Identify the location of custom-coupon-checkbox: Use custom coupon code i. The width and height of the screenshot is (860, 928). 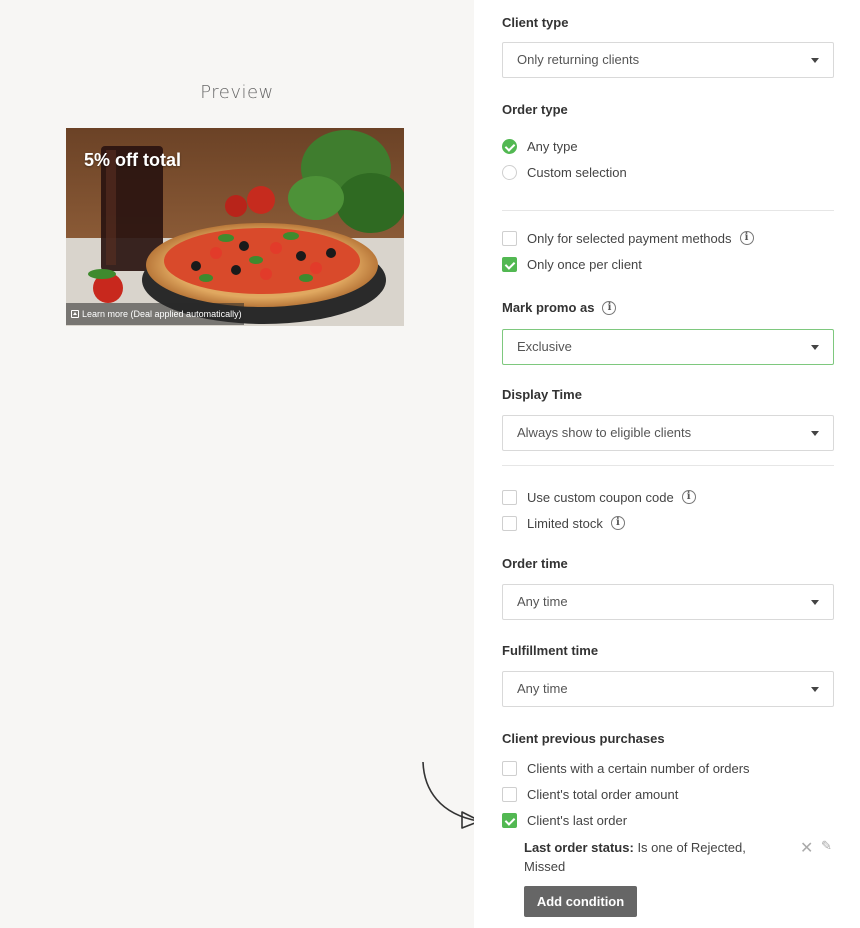
(599, 497).